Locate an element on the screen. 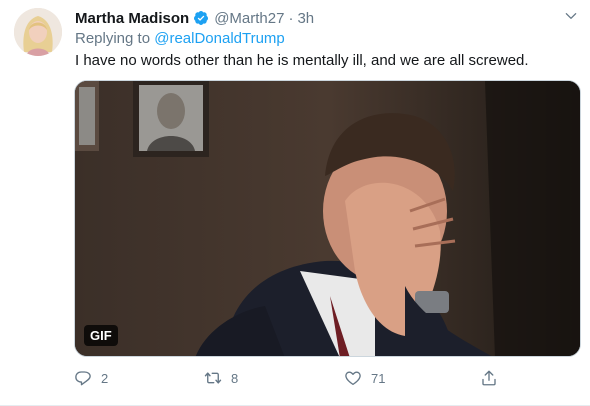 This screenshot has height=406, width=590. replying-to: Replying to @realDonaldTrump is located at coordinates (180, 38).